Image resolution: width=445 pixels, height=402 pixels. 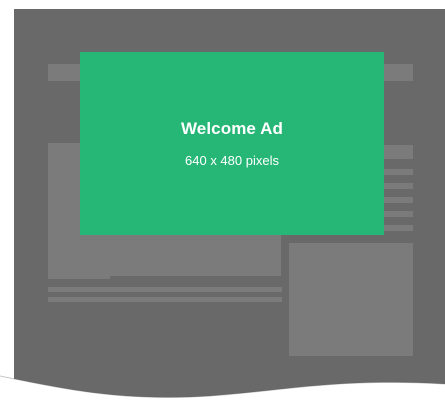 What do you see at coordinates (232, 160) in the screenshot?
I see `ad-dimensions: 640 x 480 pixels` at bounding box center [232, 160].